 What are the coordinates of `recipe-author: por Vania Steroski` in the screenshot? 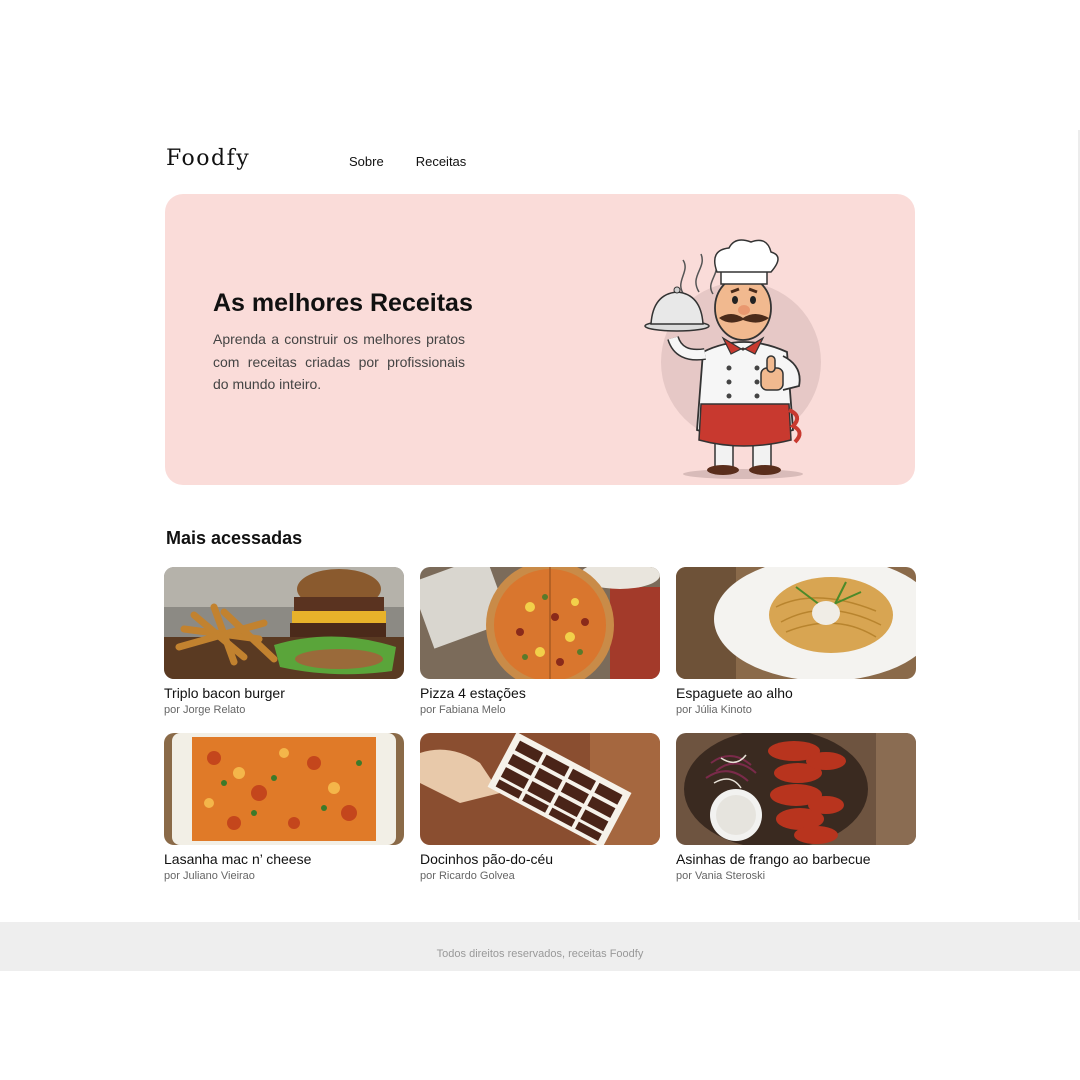 It's located at (721, 876).